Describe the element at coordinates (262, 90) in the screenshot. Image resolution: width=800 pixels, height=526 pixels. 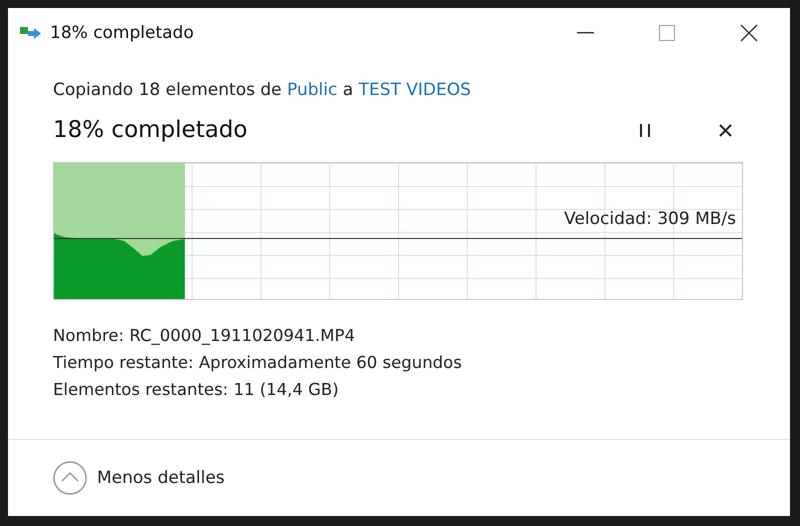
I see `copy-summary: Copiando 18 elementos de Public a TEST VIDEOS` at that location.